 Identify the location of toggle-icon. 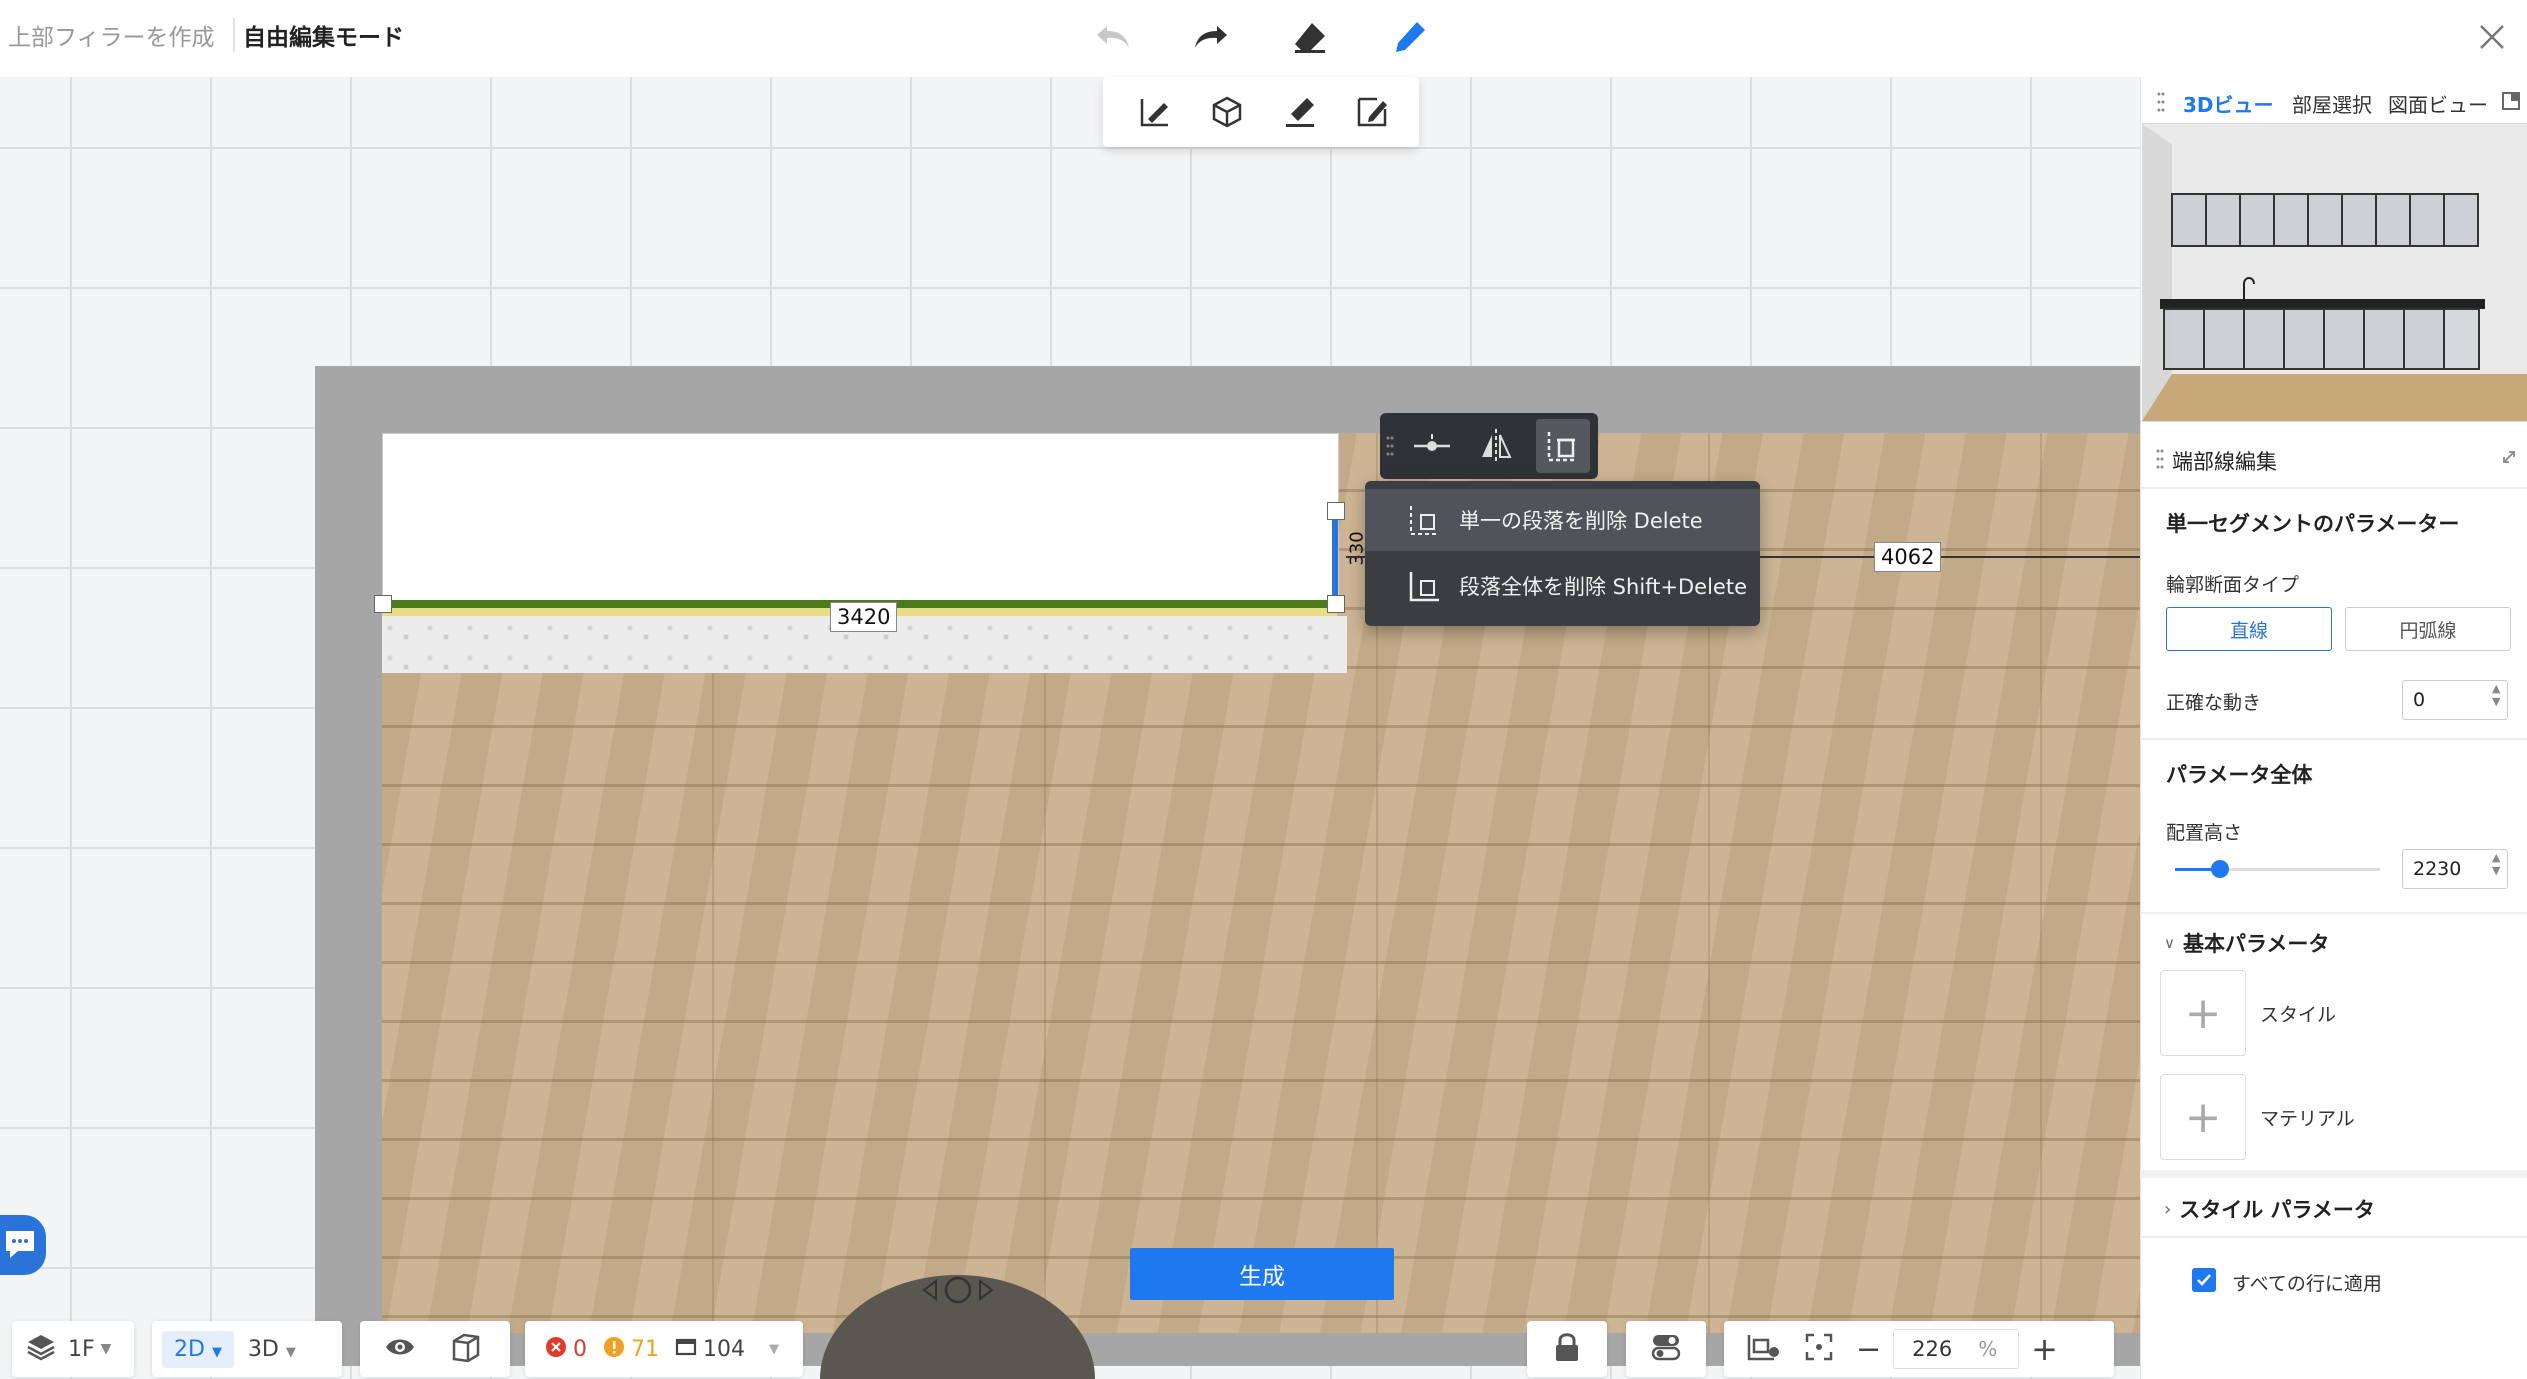
(1666, 1349).